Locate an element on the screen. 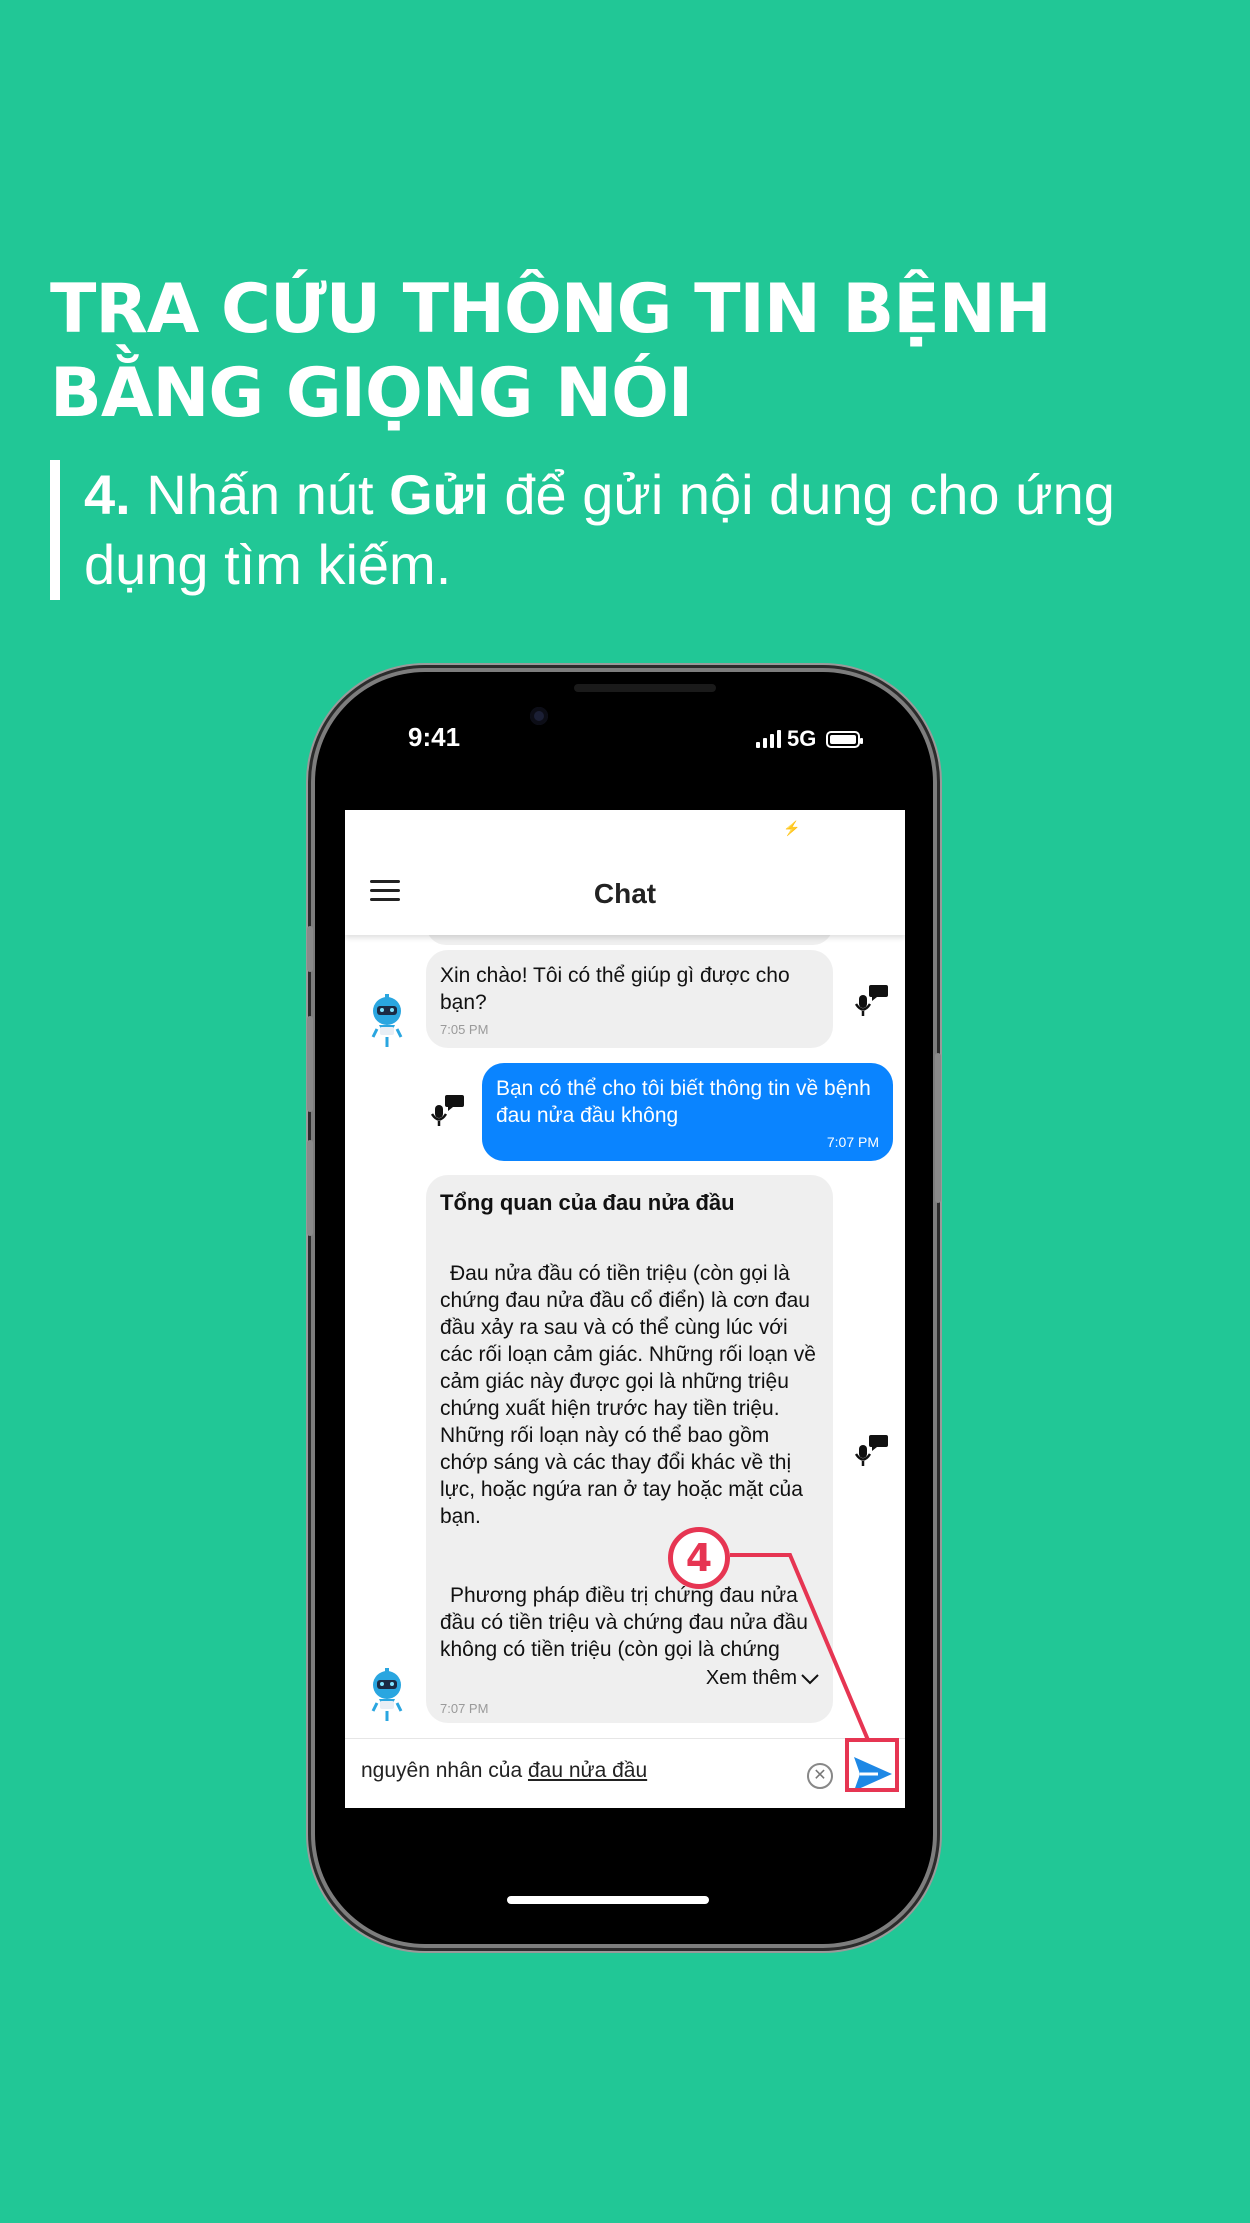  app-bar: ⚡ Chat is located at coordinates (625, 872).